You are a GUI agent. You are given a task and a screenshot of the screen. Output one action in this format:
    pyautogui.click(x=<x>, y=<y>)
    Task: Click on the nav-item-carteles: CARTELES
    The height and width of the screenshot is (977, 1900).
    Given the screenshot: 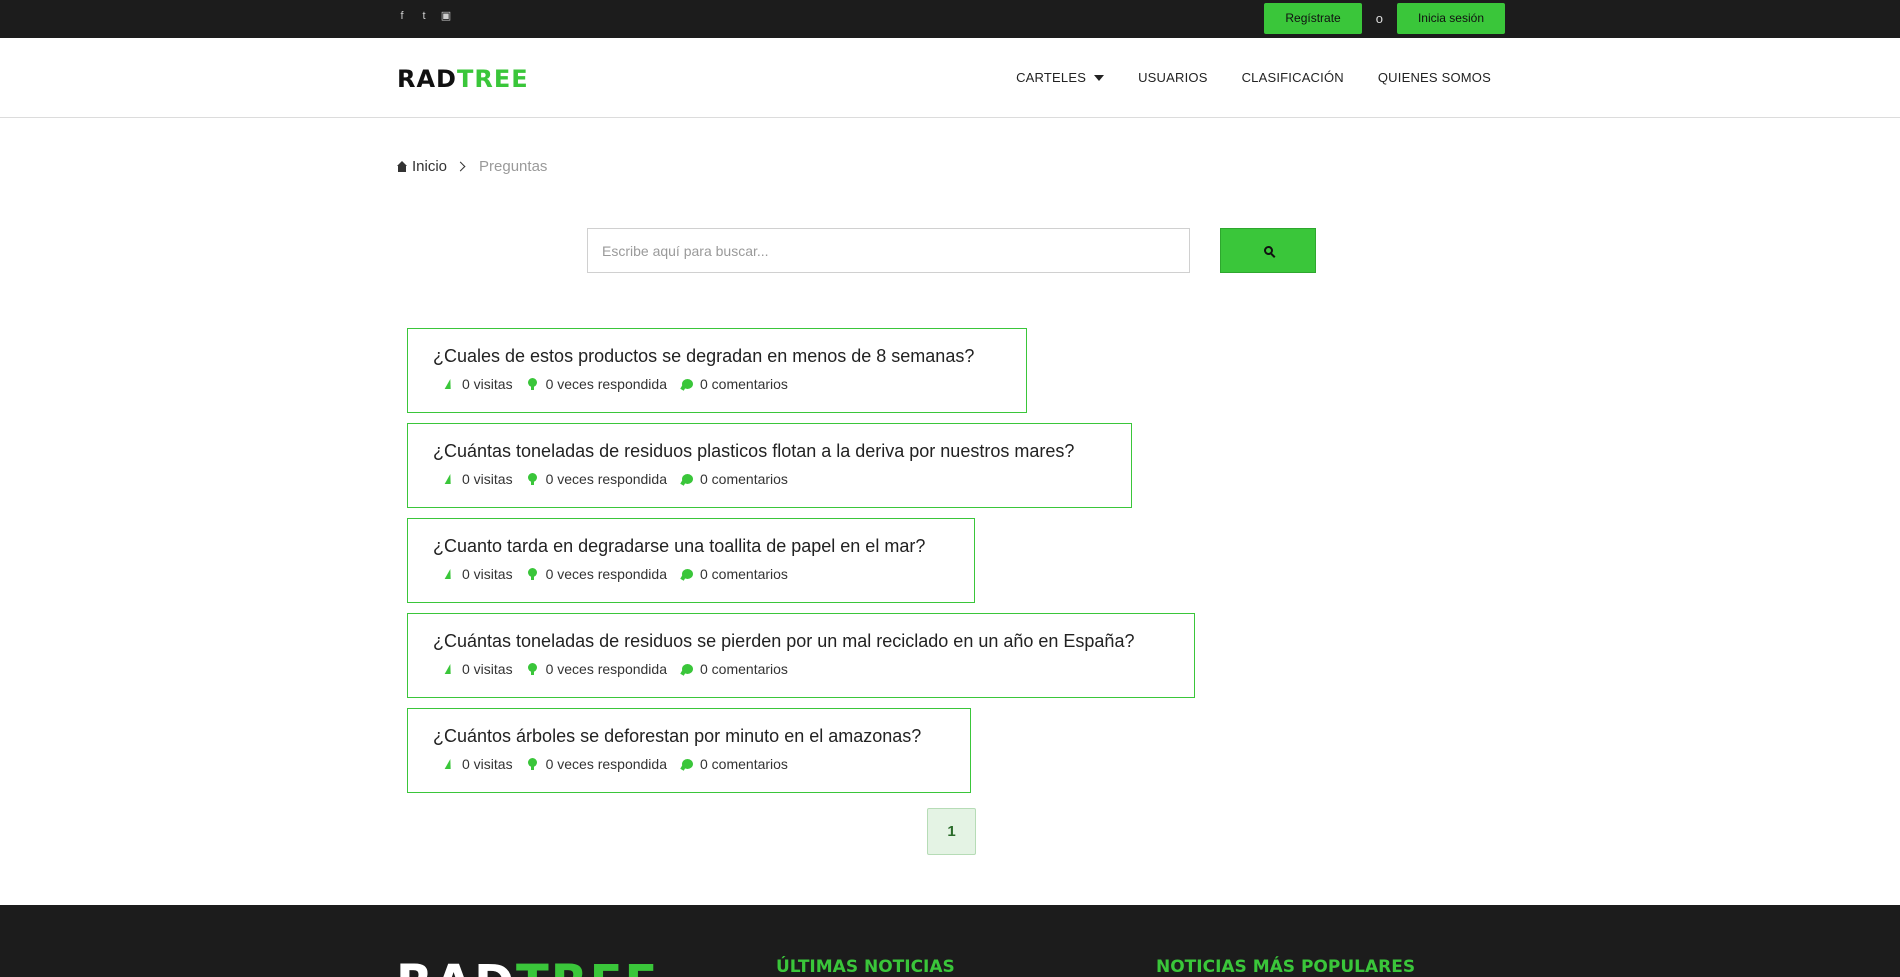 What is the action you would take?
    pyautogui.click(x=1060, y=77)
    